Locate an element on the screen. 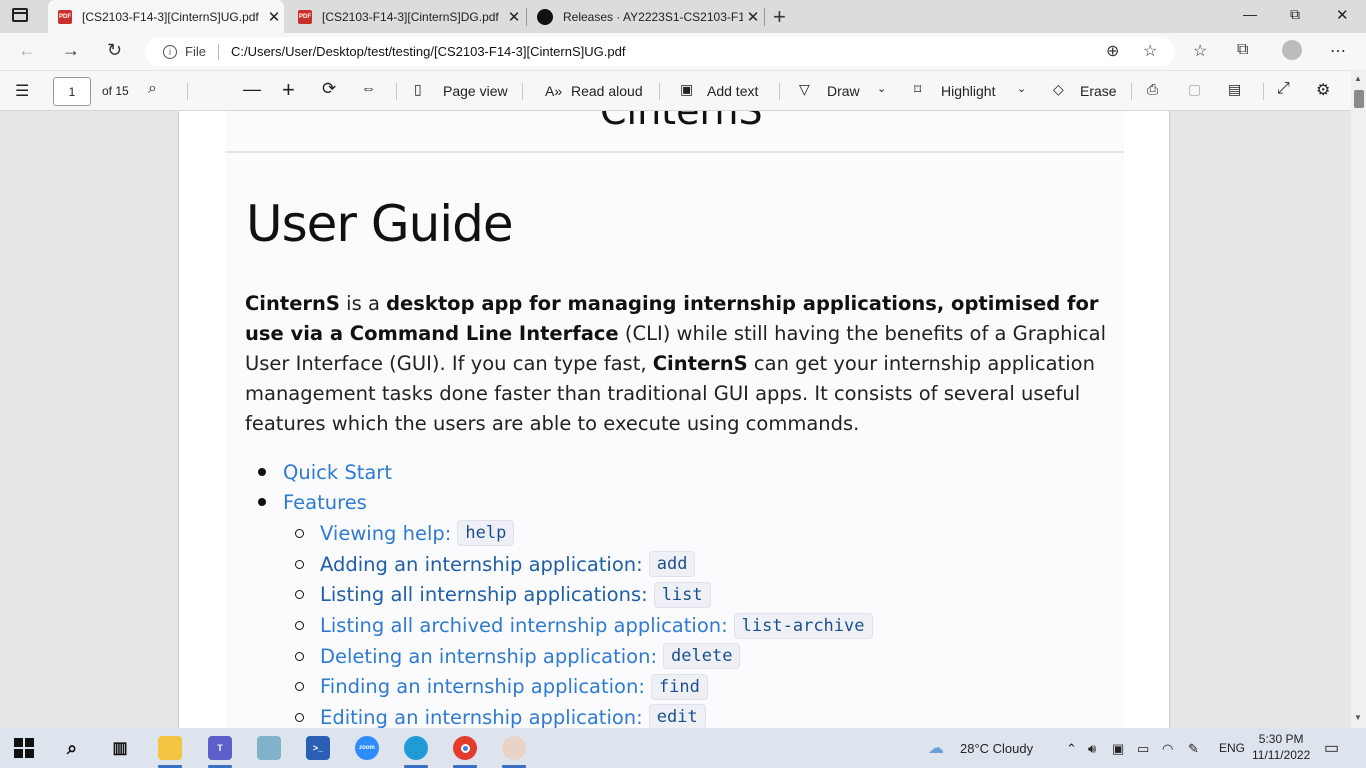  avatar-app-icon is located at coordinates (514, 748).